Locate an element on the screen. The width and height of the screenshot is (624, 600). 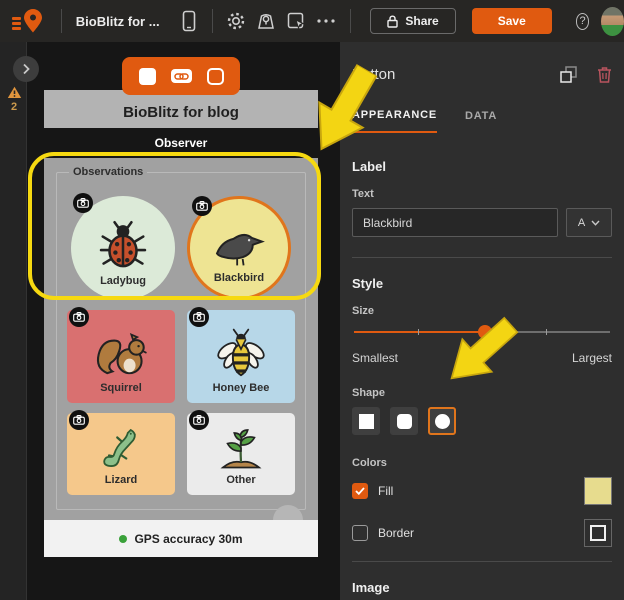
border-color-swatch is located at coordinates (598, 533).